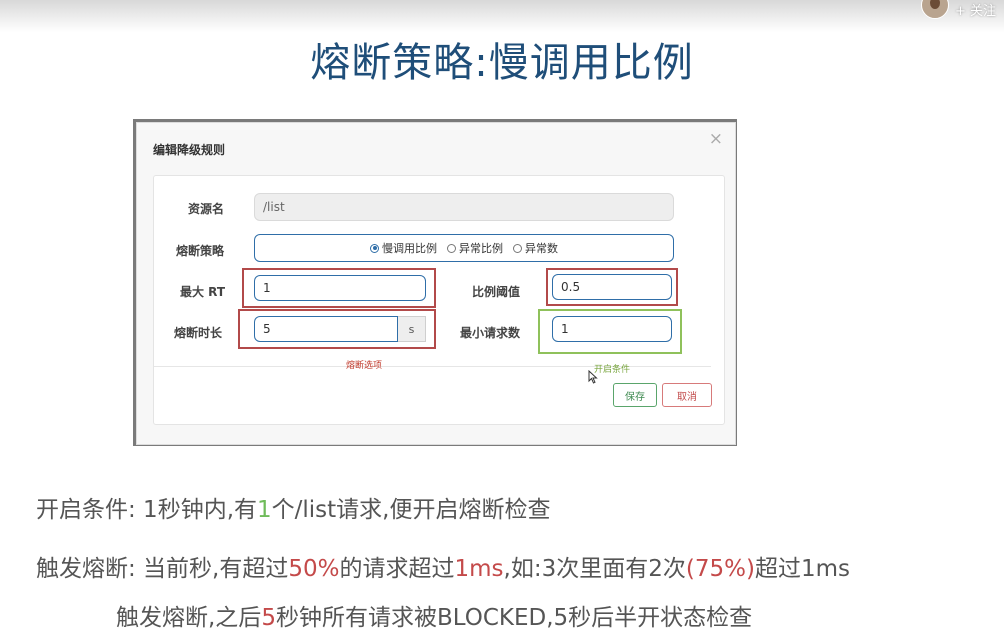 The width and height of the screenshot is (1004, 644). I want to click on resource-label: 资源名, so click(206, 209).